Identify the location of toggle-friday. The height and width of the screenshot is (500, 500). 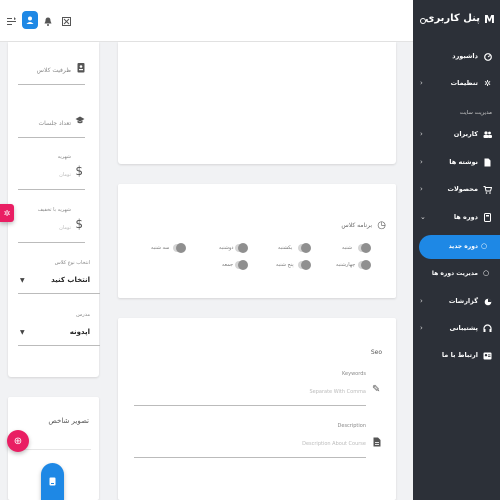
(241, 265).